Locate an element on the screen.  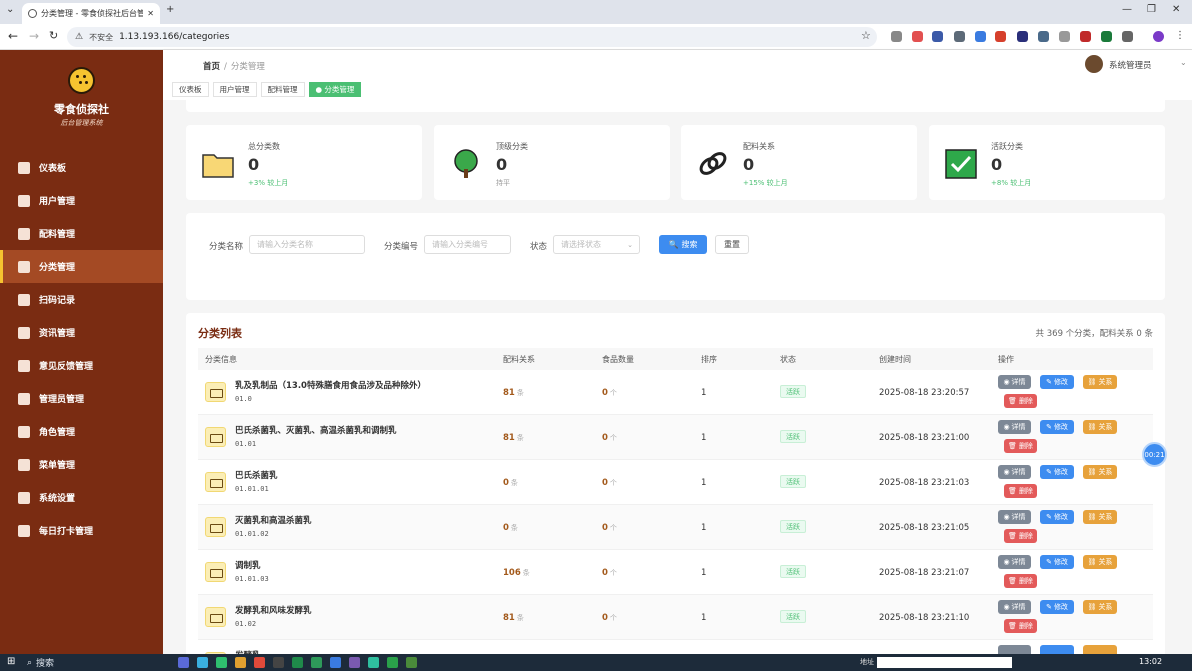
edit-button is located at coordinates (1057, 649).